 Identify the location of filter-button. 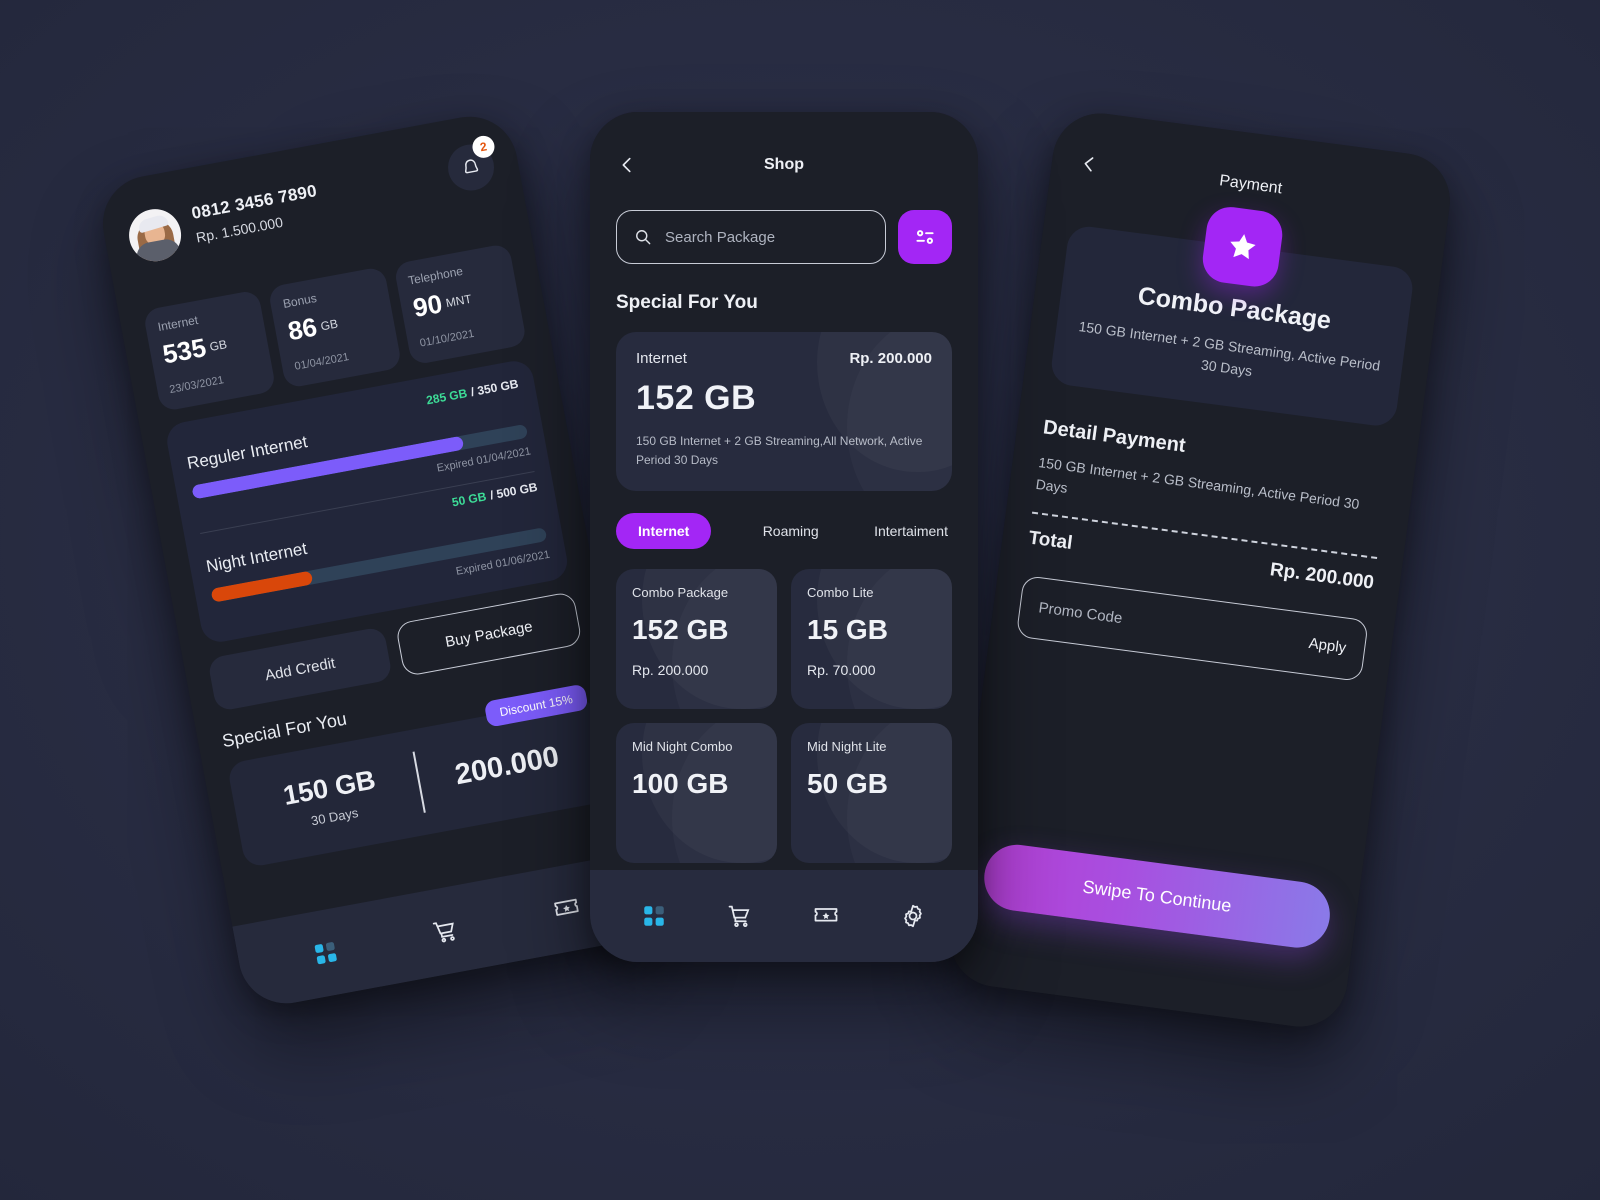
(925, 237).